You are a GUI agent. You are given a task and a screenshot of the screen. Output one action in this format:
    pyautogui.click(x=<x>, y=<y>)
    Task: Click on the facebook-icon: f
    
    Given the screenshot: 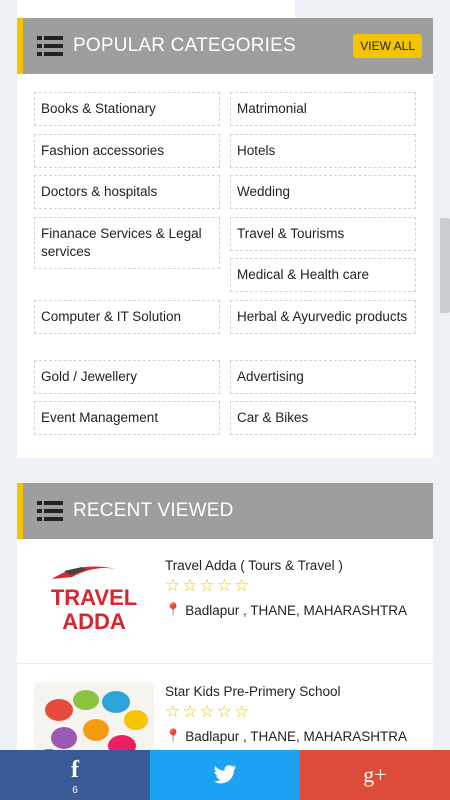 What is the action you would take?
    pyautogui.click(x=75, y=769)
    